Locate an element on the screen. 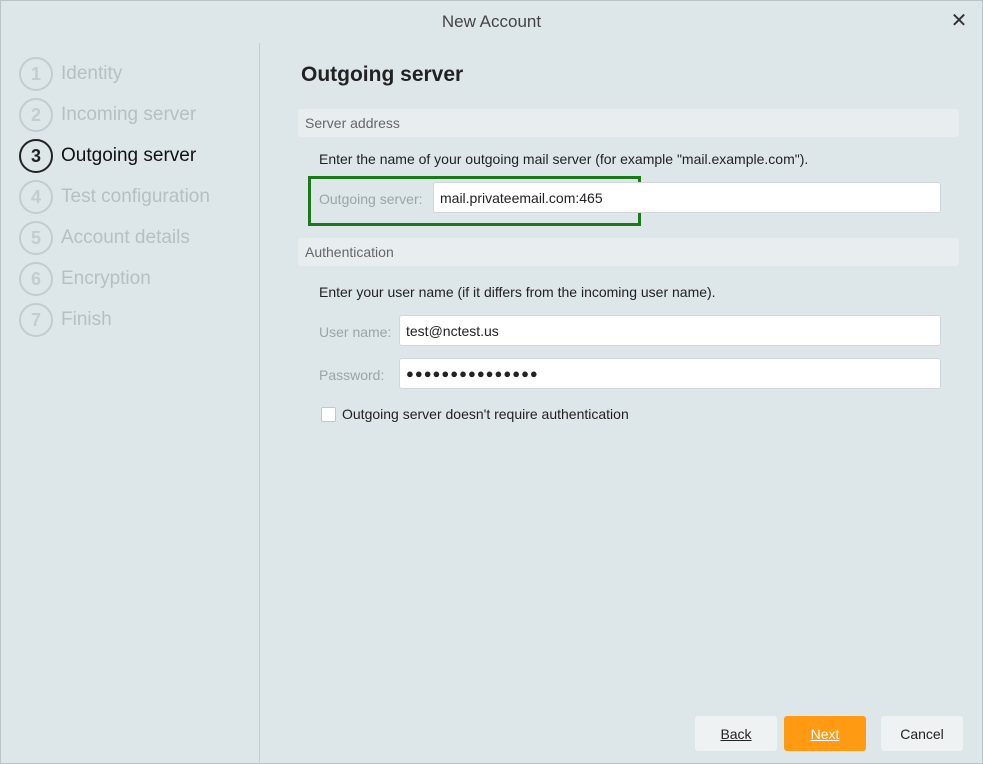 The height and width of the screenshot is (764, 983). page-title: Outgoing server is located at coordinates (382, 74).